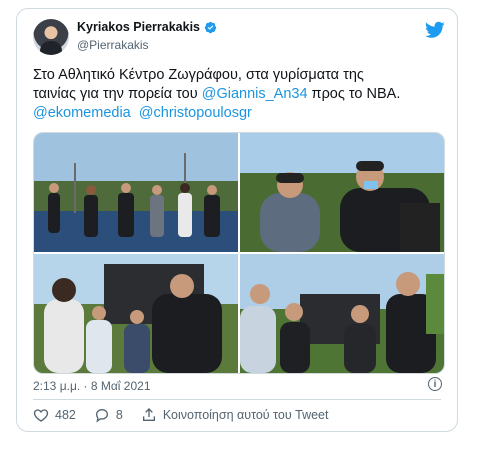 The width and height of the screenshot is (477, 450). What do you see at coordinates (65, 415) in the screenshot?
I see `like-count: 482` at bounding box center [65, 415].